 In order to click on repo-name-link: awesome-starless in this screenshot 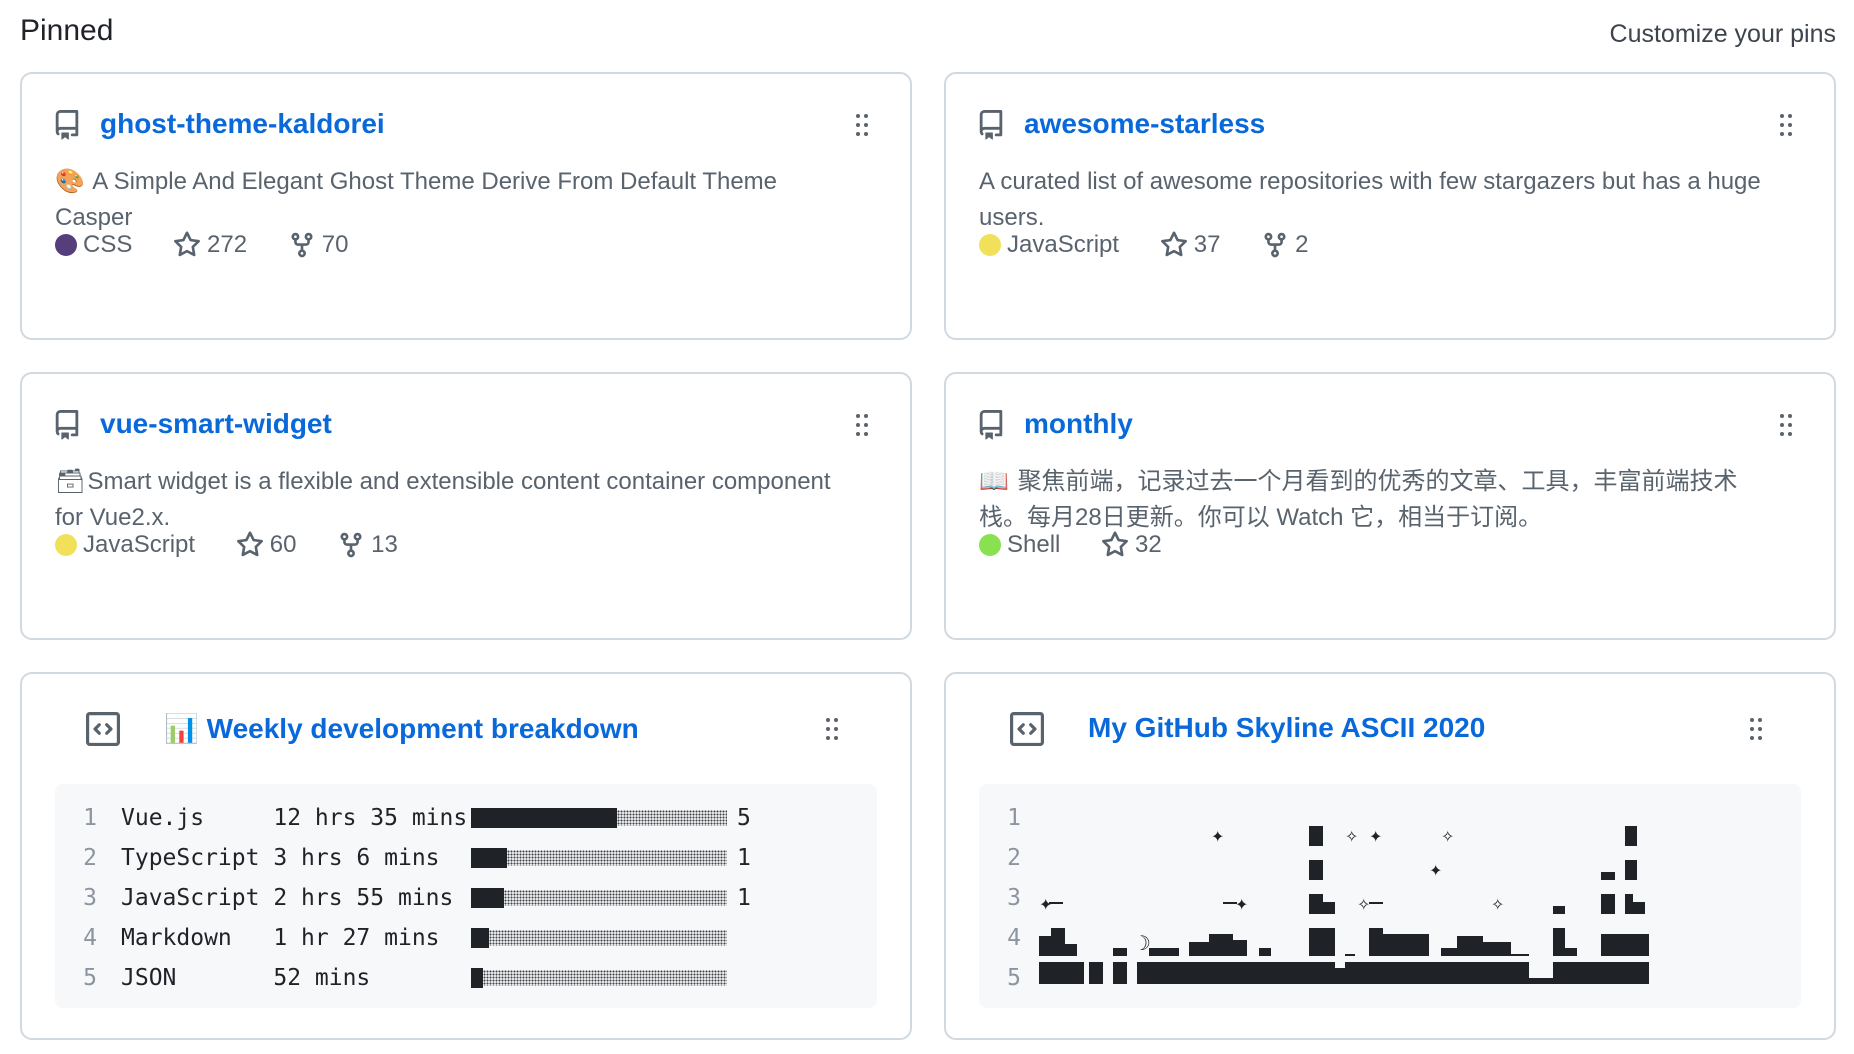, I will do `click(1144, 124)`.